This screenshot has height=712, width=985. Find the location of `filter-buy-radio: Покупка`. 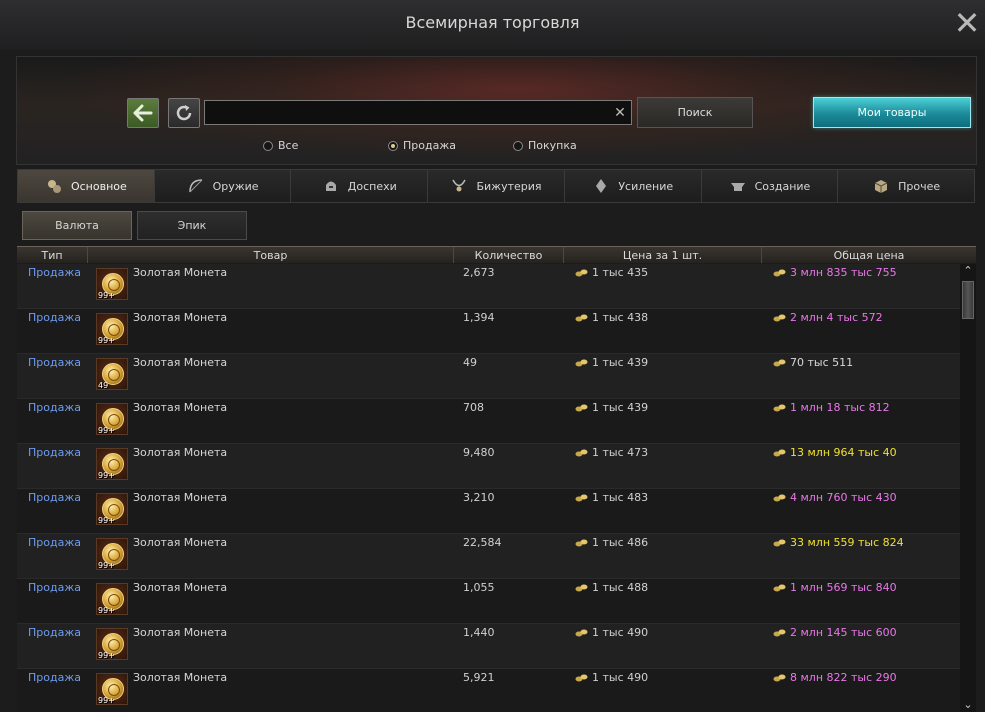

filter-buy-radio: Покупка is located at coordinates (545, 145).